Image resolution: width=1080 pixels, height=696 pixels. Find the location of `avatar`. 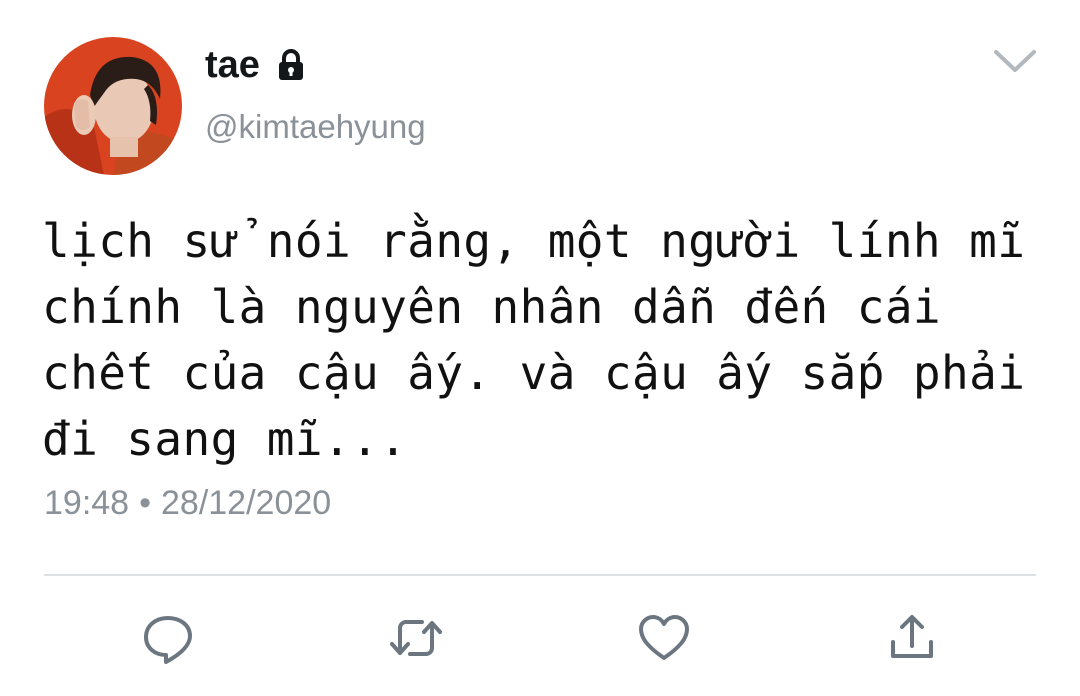

avatar is located at coordinates (113, 106).